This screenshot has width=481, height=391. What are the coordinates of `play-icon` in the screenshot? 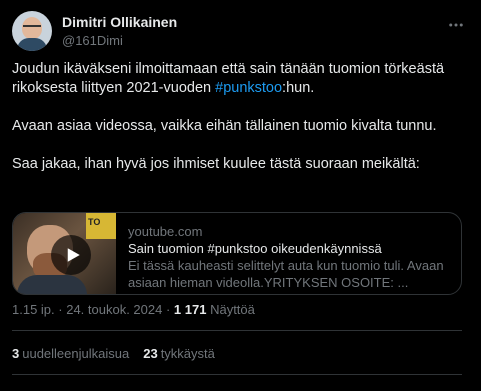 It's located at (71, 255).